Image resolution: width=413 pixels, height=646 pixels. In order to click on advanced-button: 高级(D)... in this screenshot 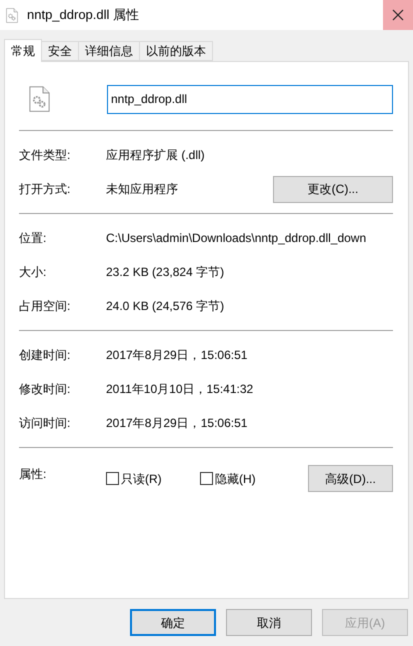, I will do `click(350, 478)`.